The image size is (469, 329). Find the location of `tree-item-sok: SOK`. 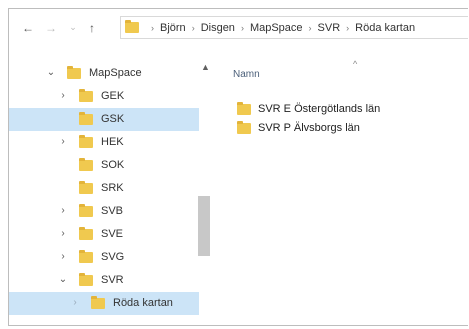

tree-item-sok: SOK is located at coordinates (104, 165).